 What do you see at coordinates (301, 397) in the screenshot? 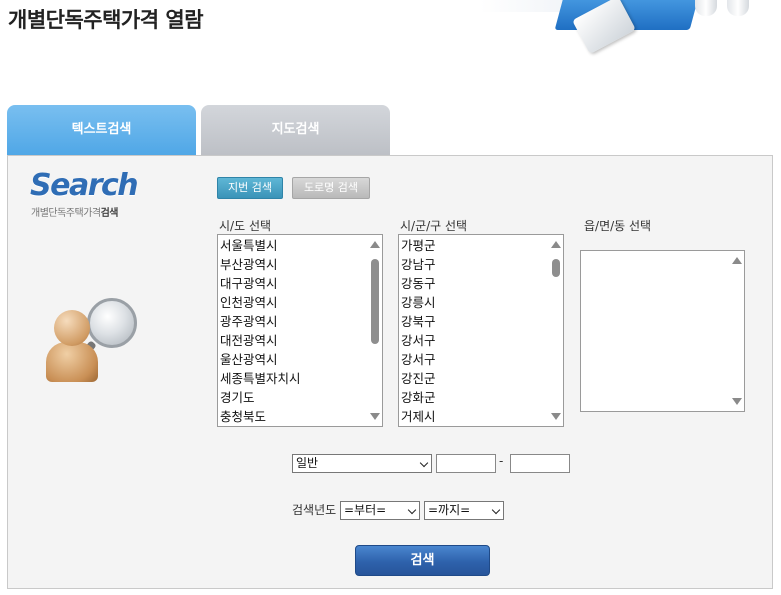
I see `list-item: 경기도` at bounding box center [301, 397].